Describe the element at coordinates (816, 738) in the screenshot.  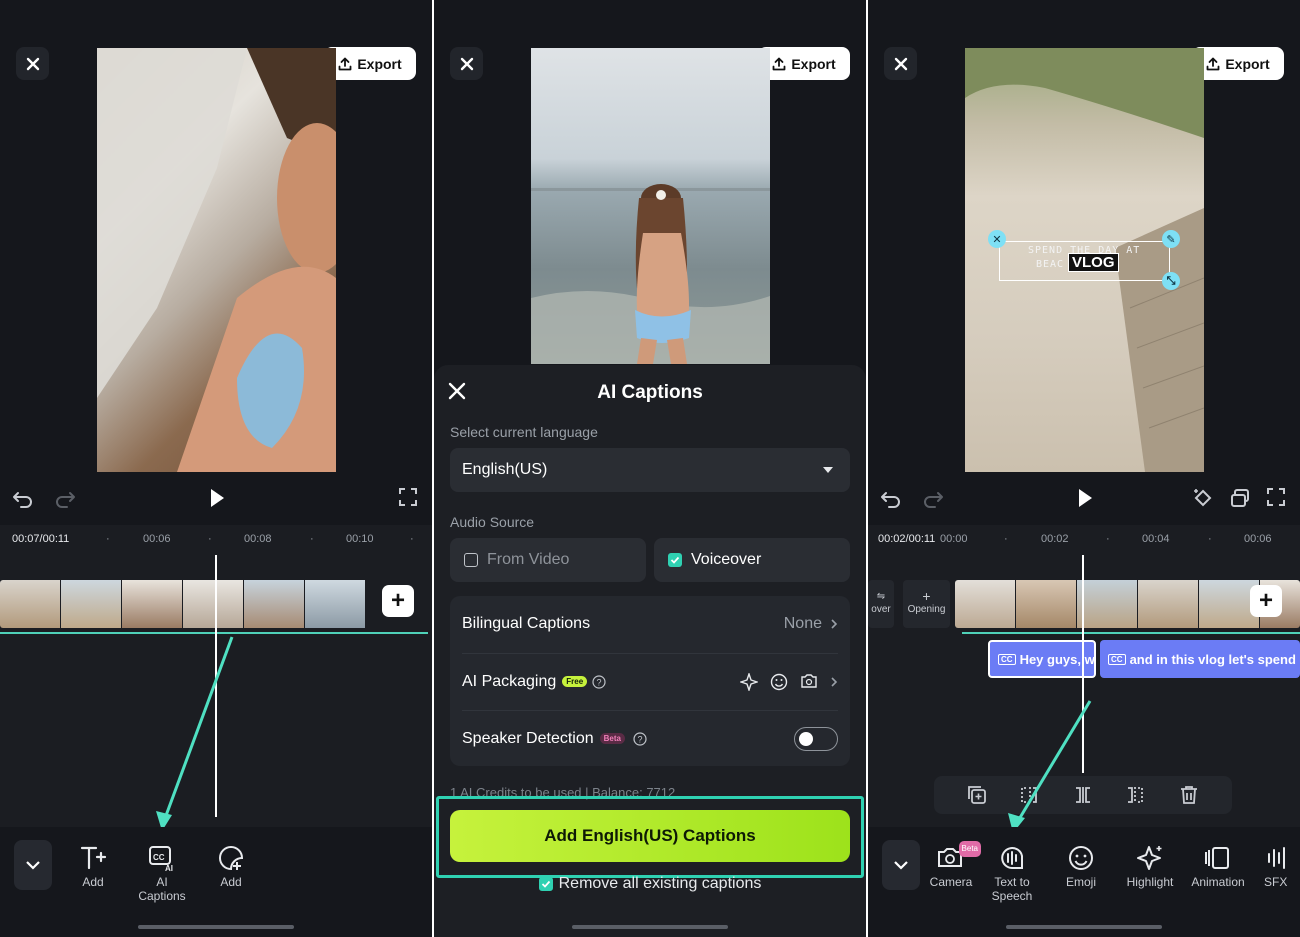
I see `speaker-detection-toggle` at that location.